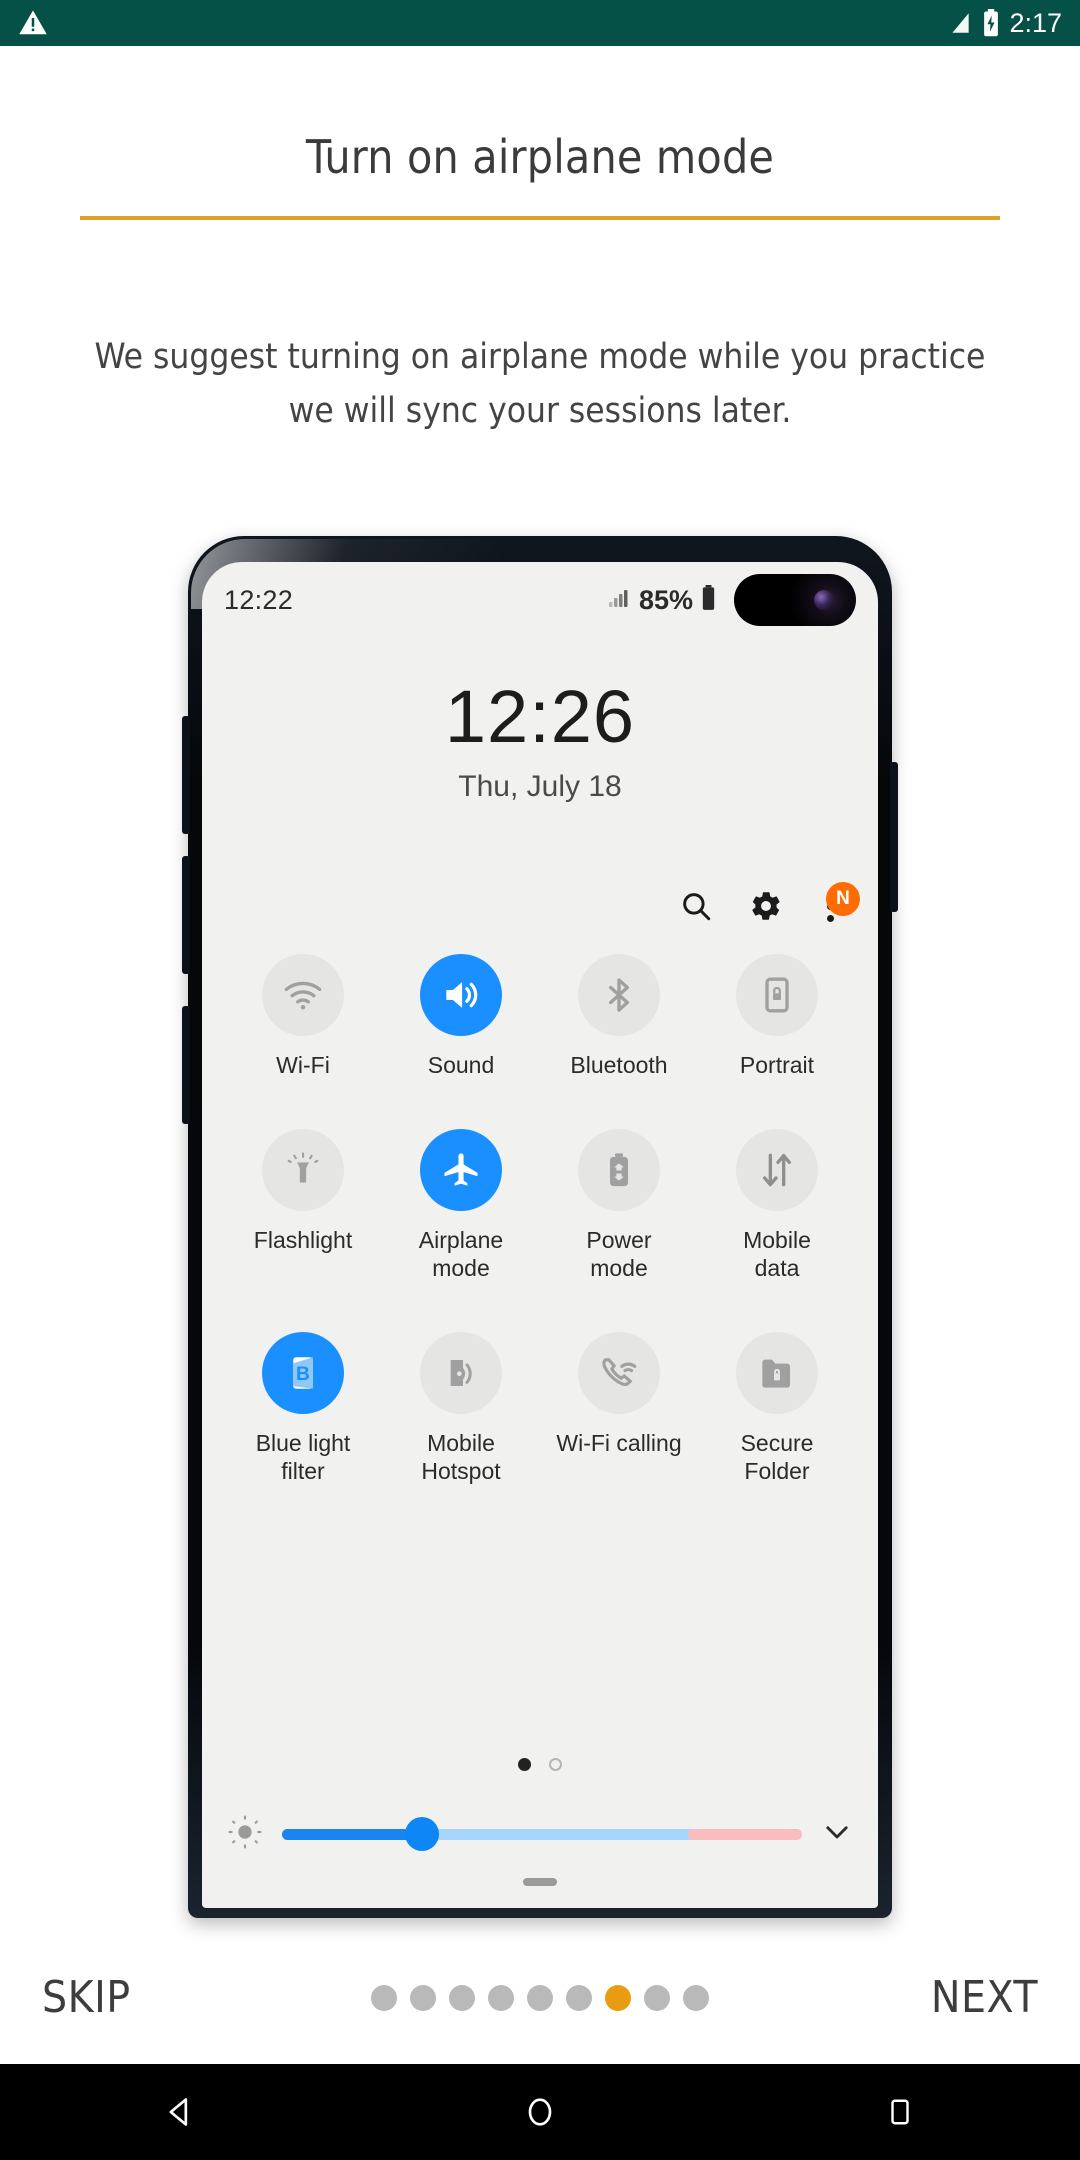 Image resolution: width=1080 pixels, height=2160 pixels. What do you see at coordinates (1035, 22) in the screenshot?
I see `system-clock: 2:17` at bounding box center [1035, 22].